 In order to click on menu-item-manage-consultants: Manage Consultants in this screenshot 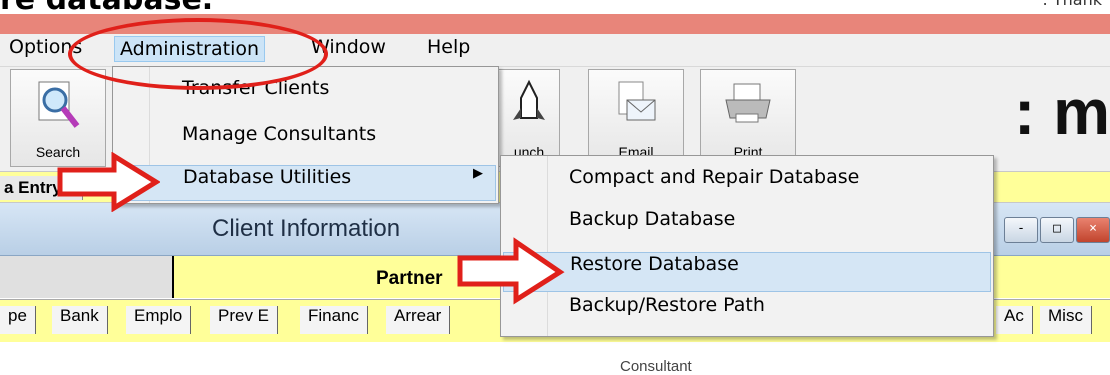, I will do `click(305, 140)`.